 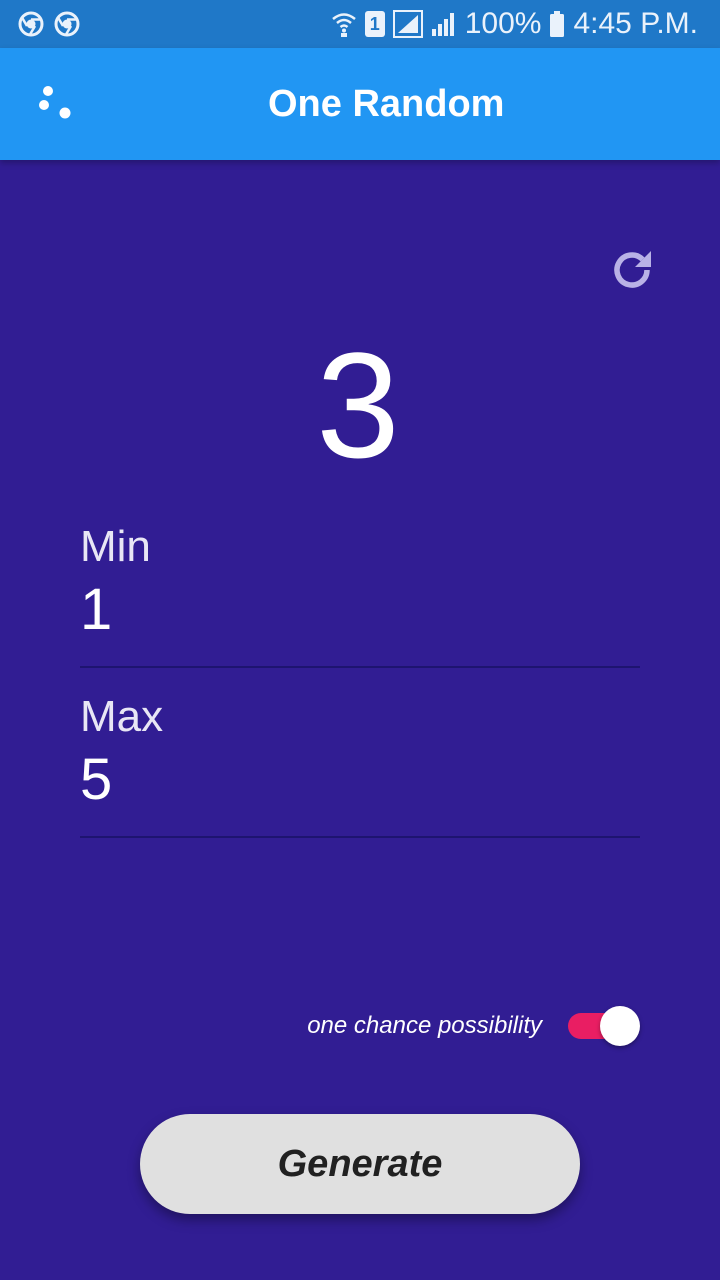 I want to click on status-bar-system: 1 100% 4:45 P.M., so click(x=514, y=24).